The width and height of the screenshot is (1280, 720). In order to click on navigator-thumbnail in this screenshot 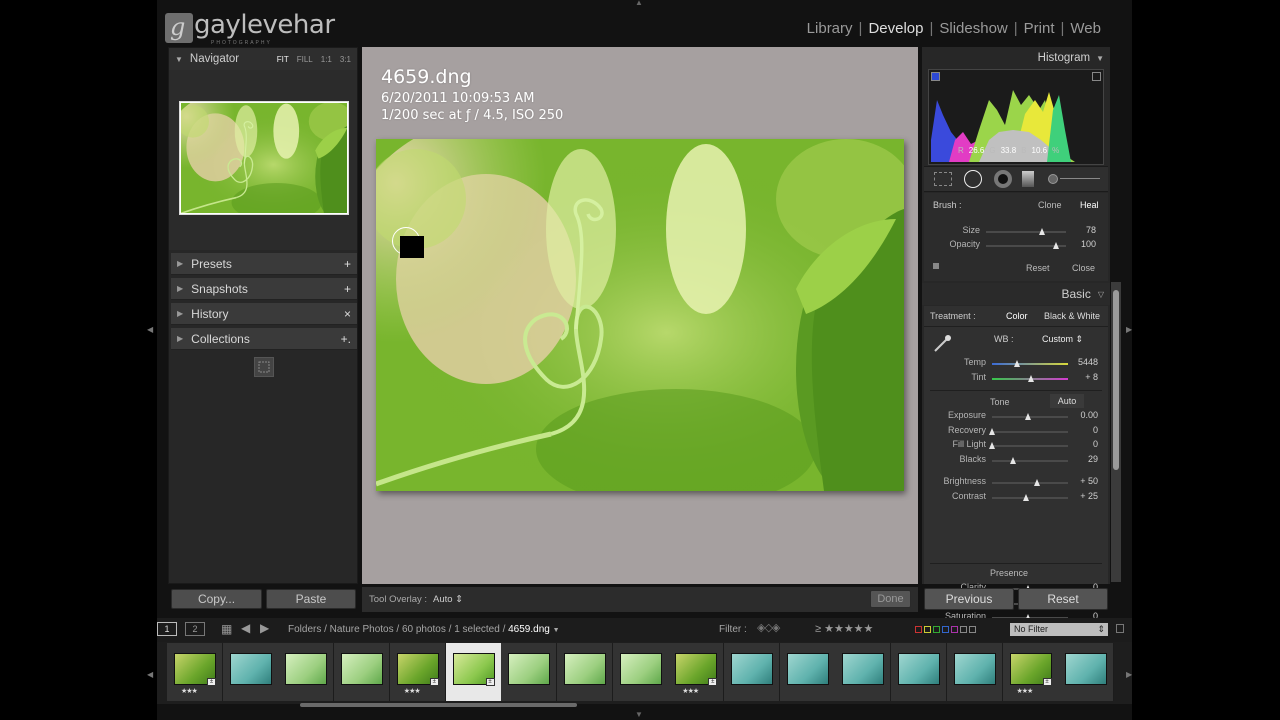, I will do `click(264, 158)`.